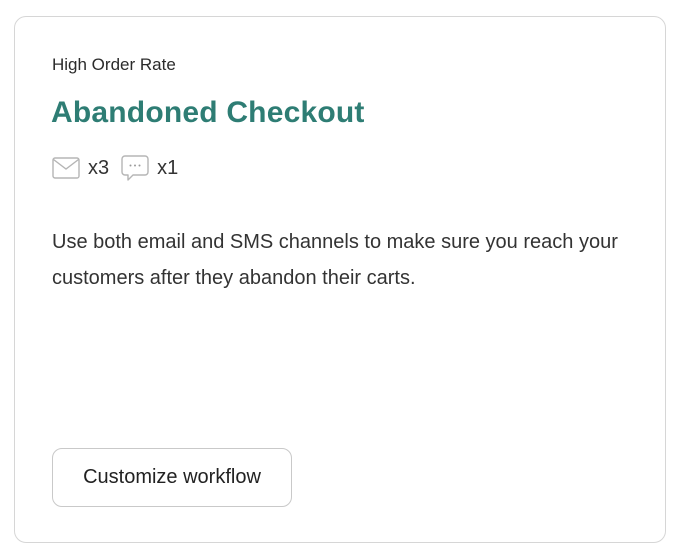 This screenshot has height=558, width=682. I want to click on mail-icon, so click(66, 168).